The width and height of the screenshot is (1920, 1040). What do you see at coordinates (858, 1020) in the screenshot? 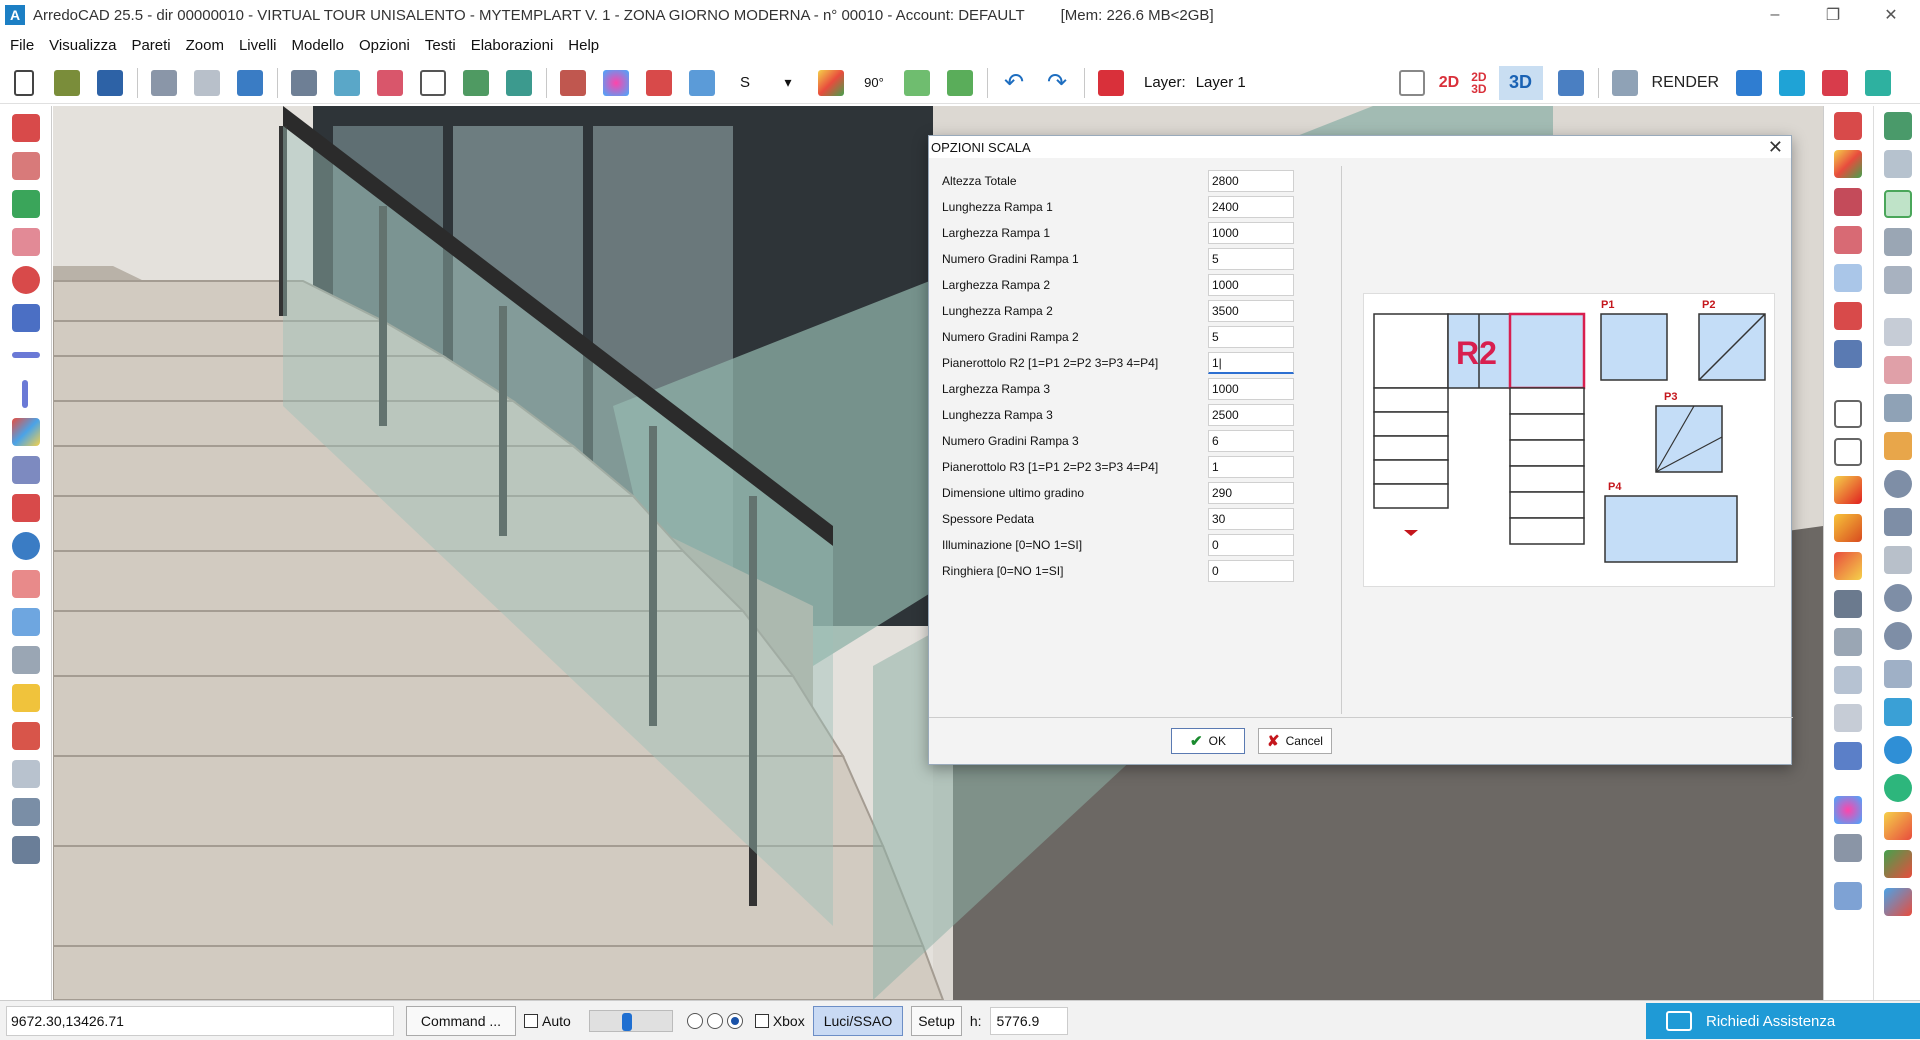
I see `luci-ssao-button: Luci/SSAO` at bounding box center [858, 1020].